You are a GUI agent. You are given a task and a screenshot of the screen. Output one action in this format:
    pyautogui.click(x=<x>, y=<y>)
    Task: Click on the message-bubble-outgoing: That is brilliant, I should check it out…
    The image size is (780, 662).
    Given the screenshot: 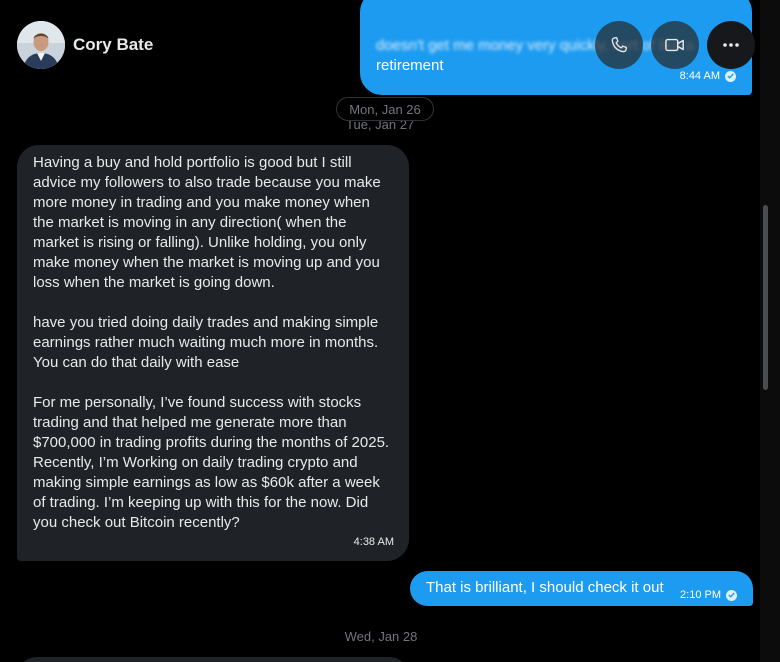 What is the action you would take?
    pyautogui.click(x=581, y=588)
    